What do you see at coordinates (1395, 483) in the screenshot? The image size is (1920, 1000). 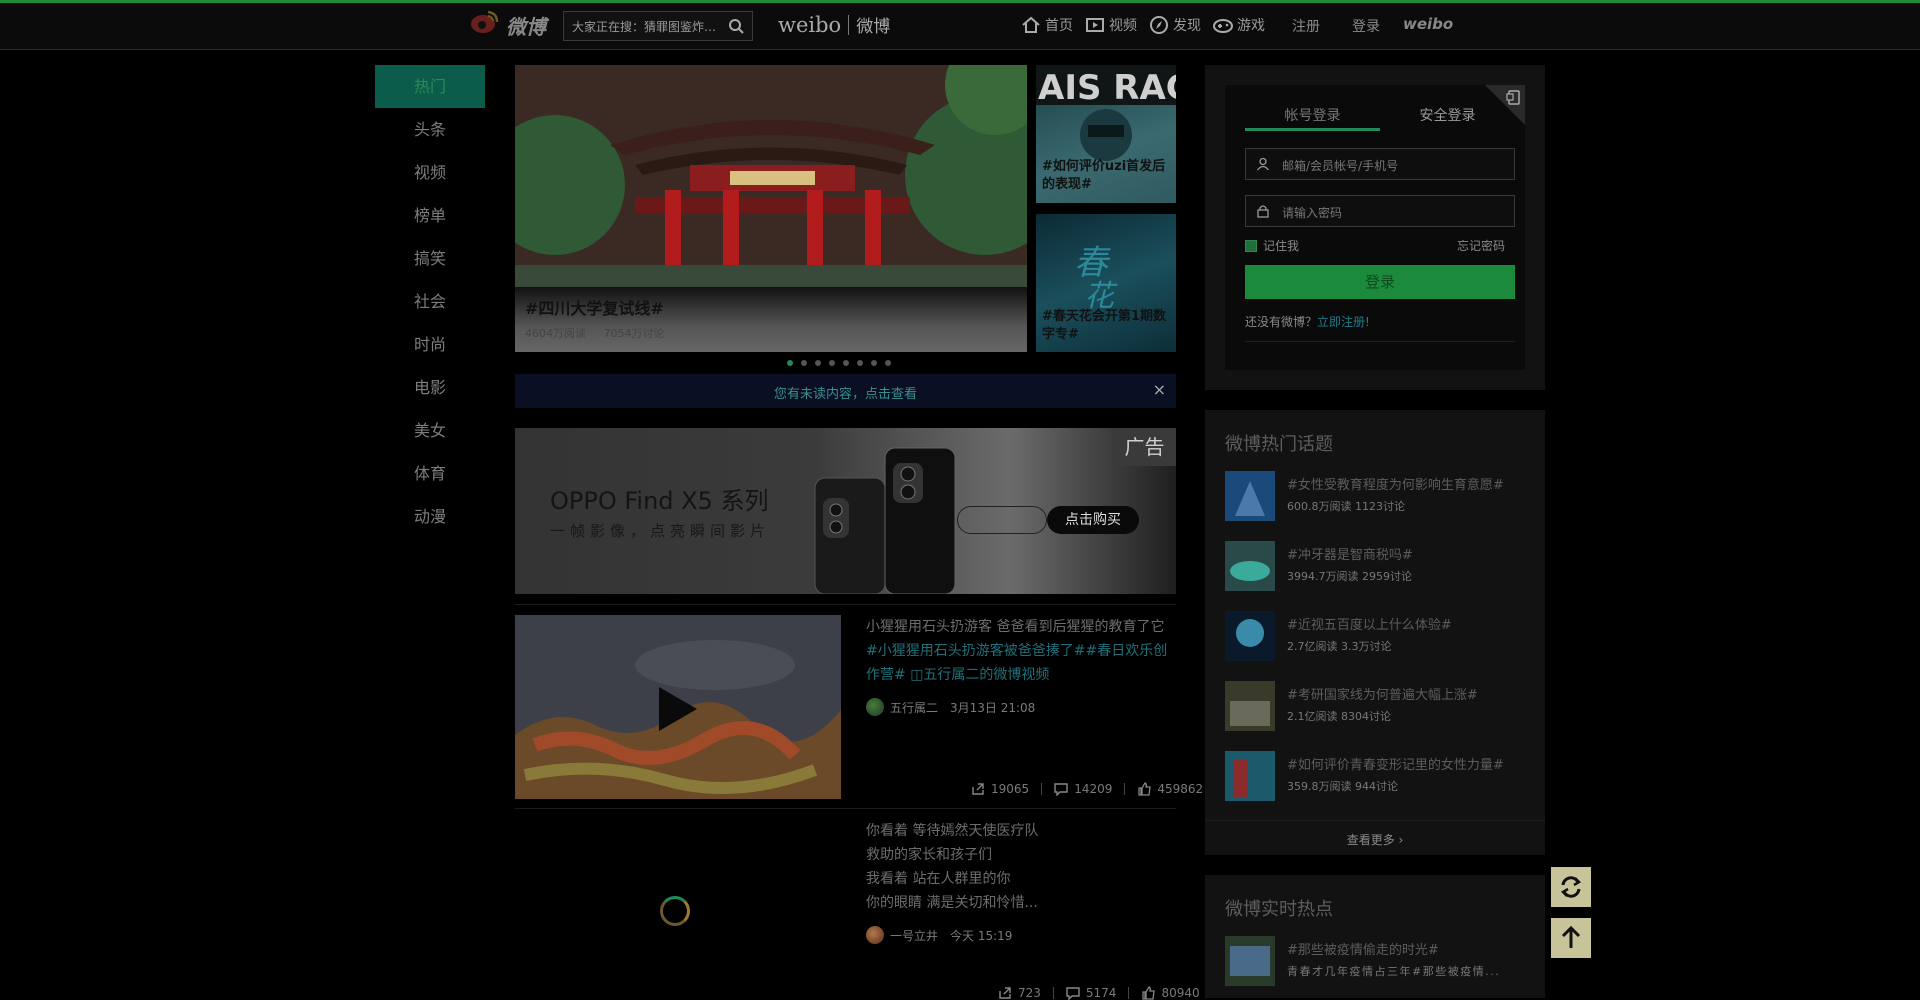 I see `topic-name: #女性受教育程度为何影响生育意愿#` at bounding box center [1395, 483].